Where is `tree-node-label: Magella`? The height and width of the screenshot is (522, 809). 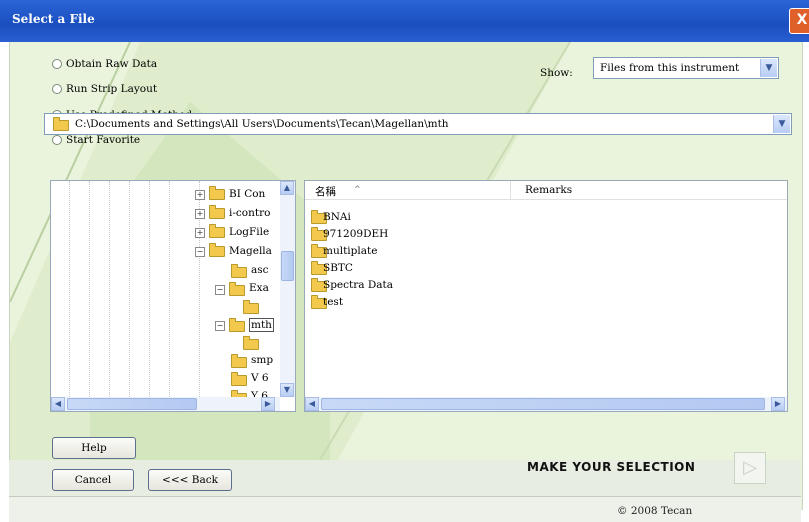 tree-node-label: Magella is located at coordinates (250, 251).